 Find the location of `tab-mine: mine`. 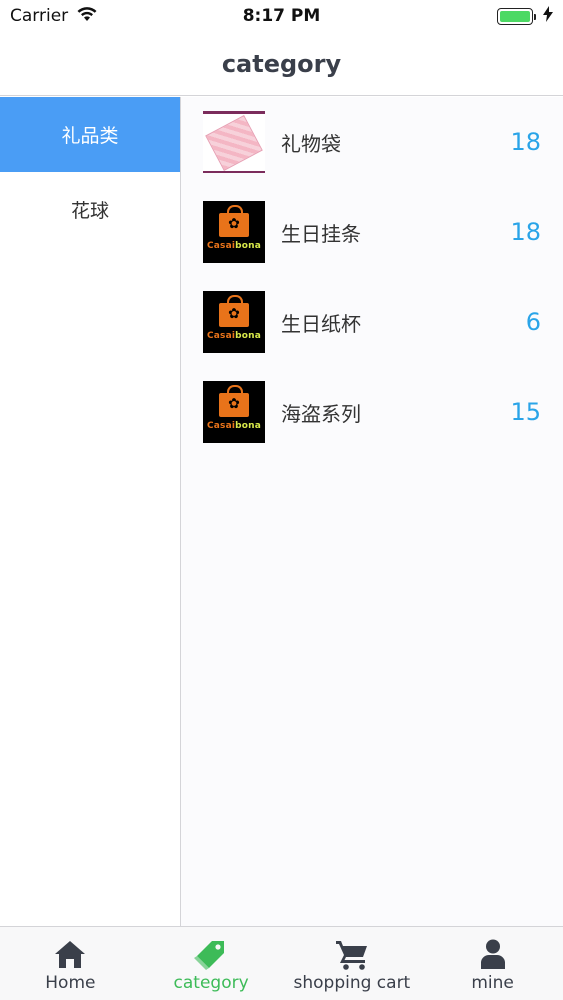

tab-mine: mine is located at coordinates (492, 963).